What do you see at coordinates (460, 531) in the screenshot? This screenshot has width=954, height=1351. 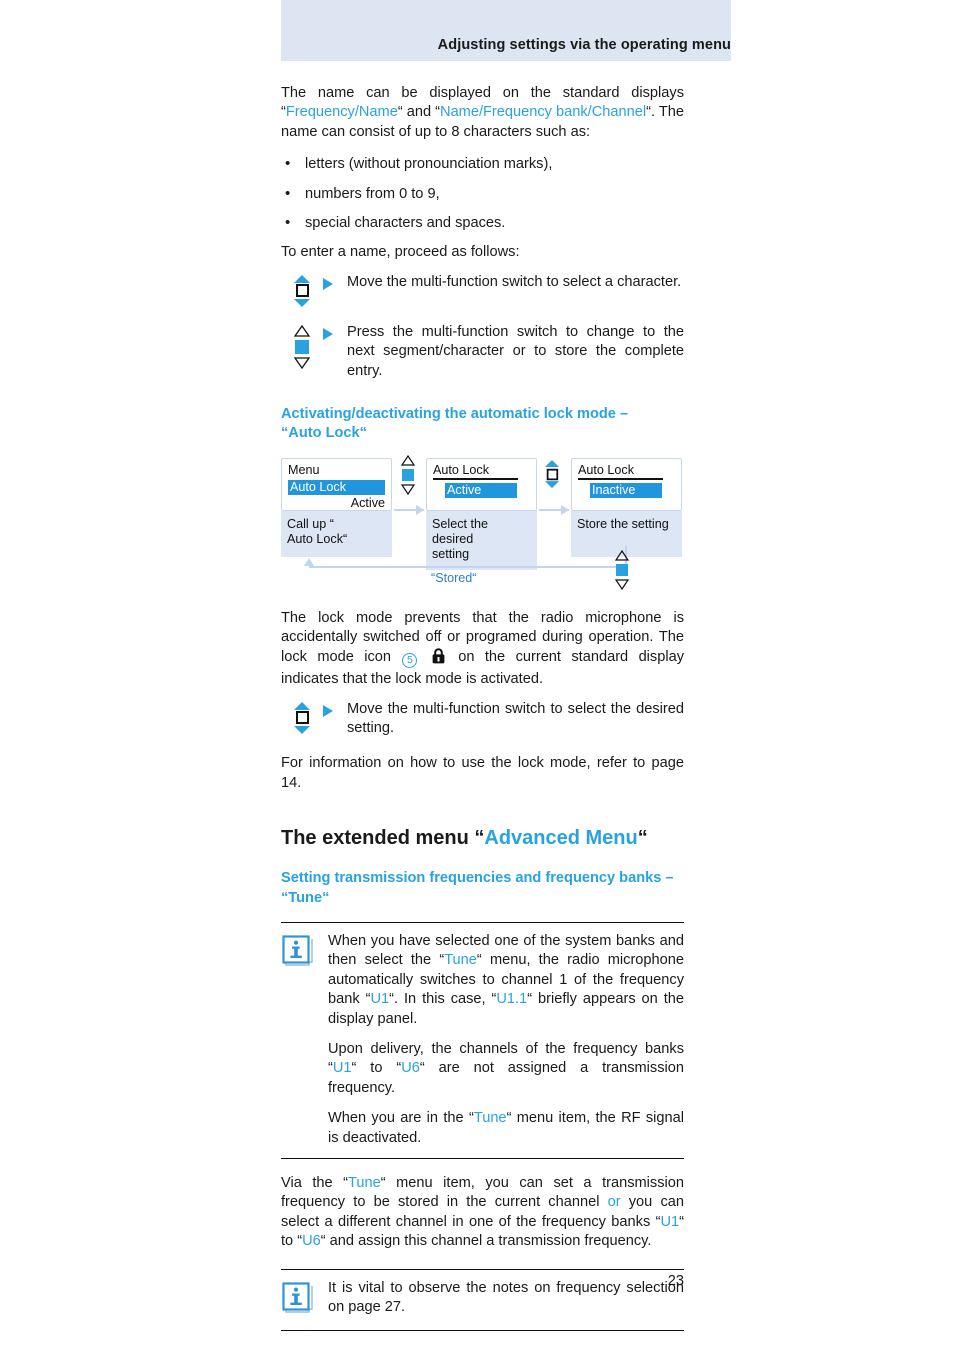 I see `caption-line-1: Select the desired` at bounding box center [460, 531].